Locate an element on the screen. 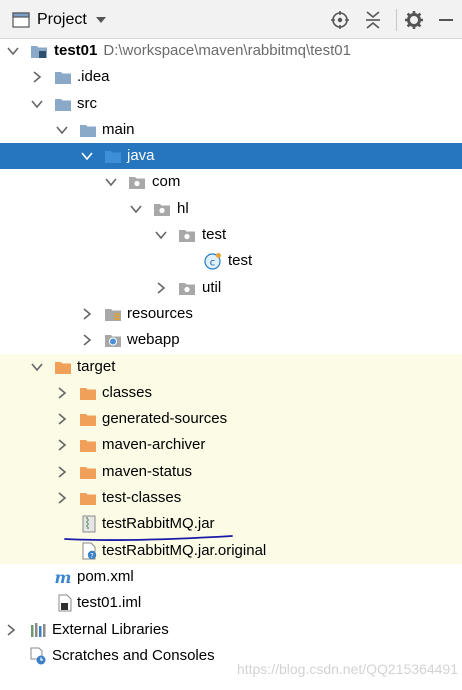 The image size is (462, 690). tree-label: webapp is located at coordinates (153, 340).